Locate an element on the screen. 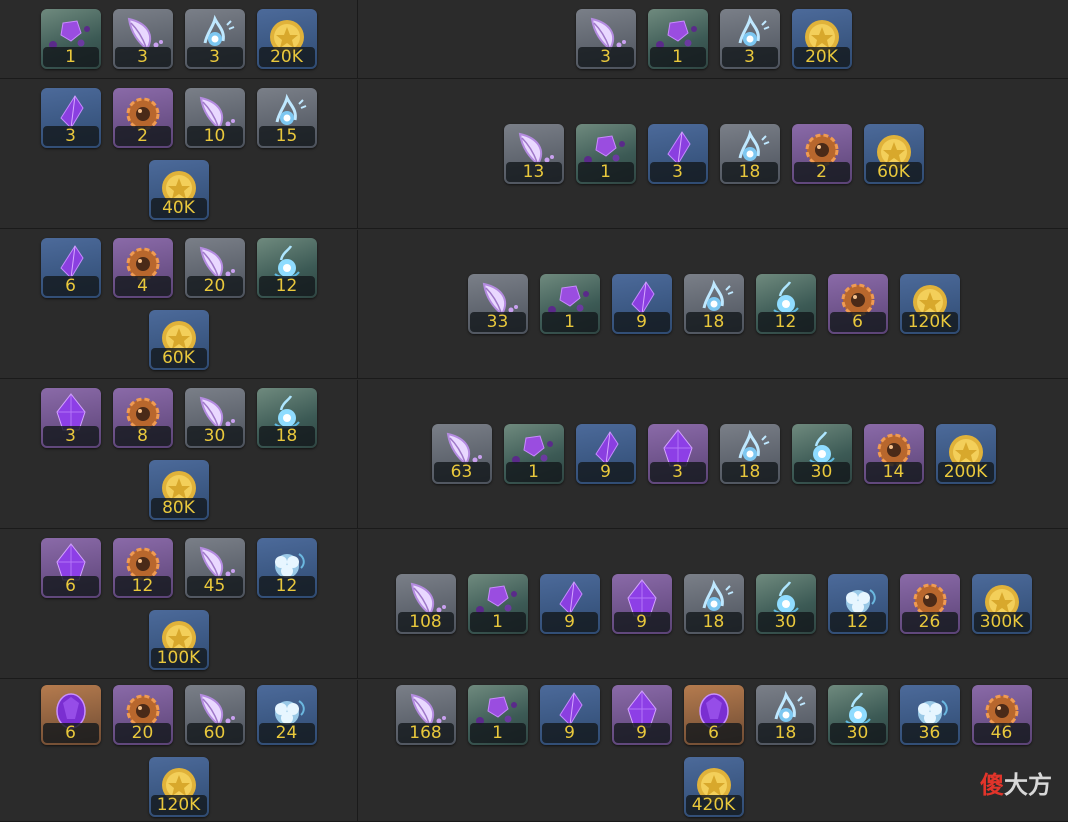 The width and height of the screenshot is (1068, 822). item-quantity: 20K is located at coordinates (821, 57).